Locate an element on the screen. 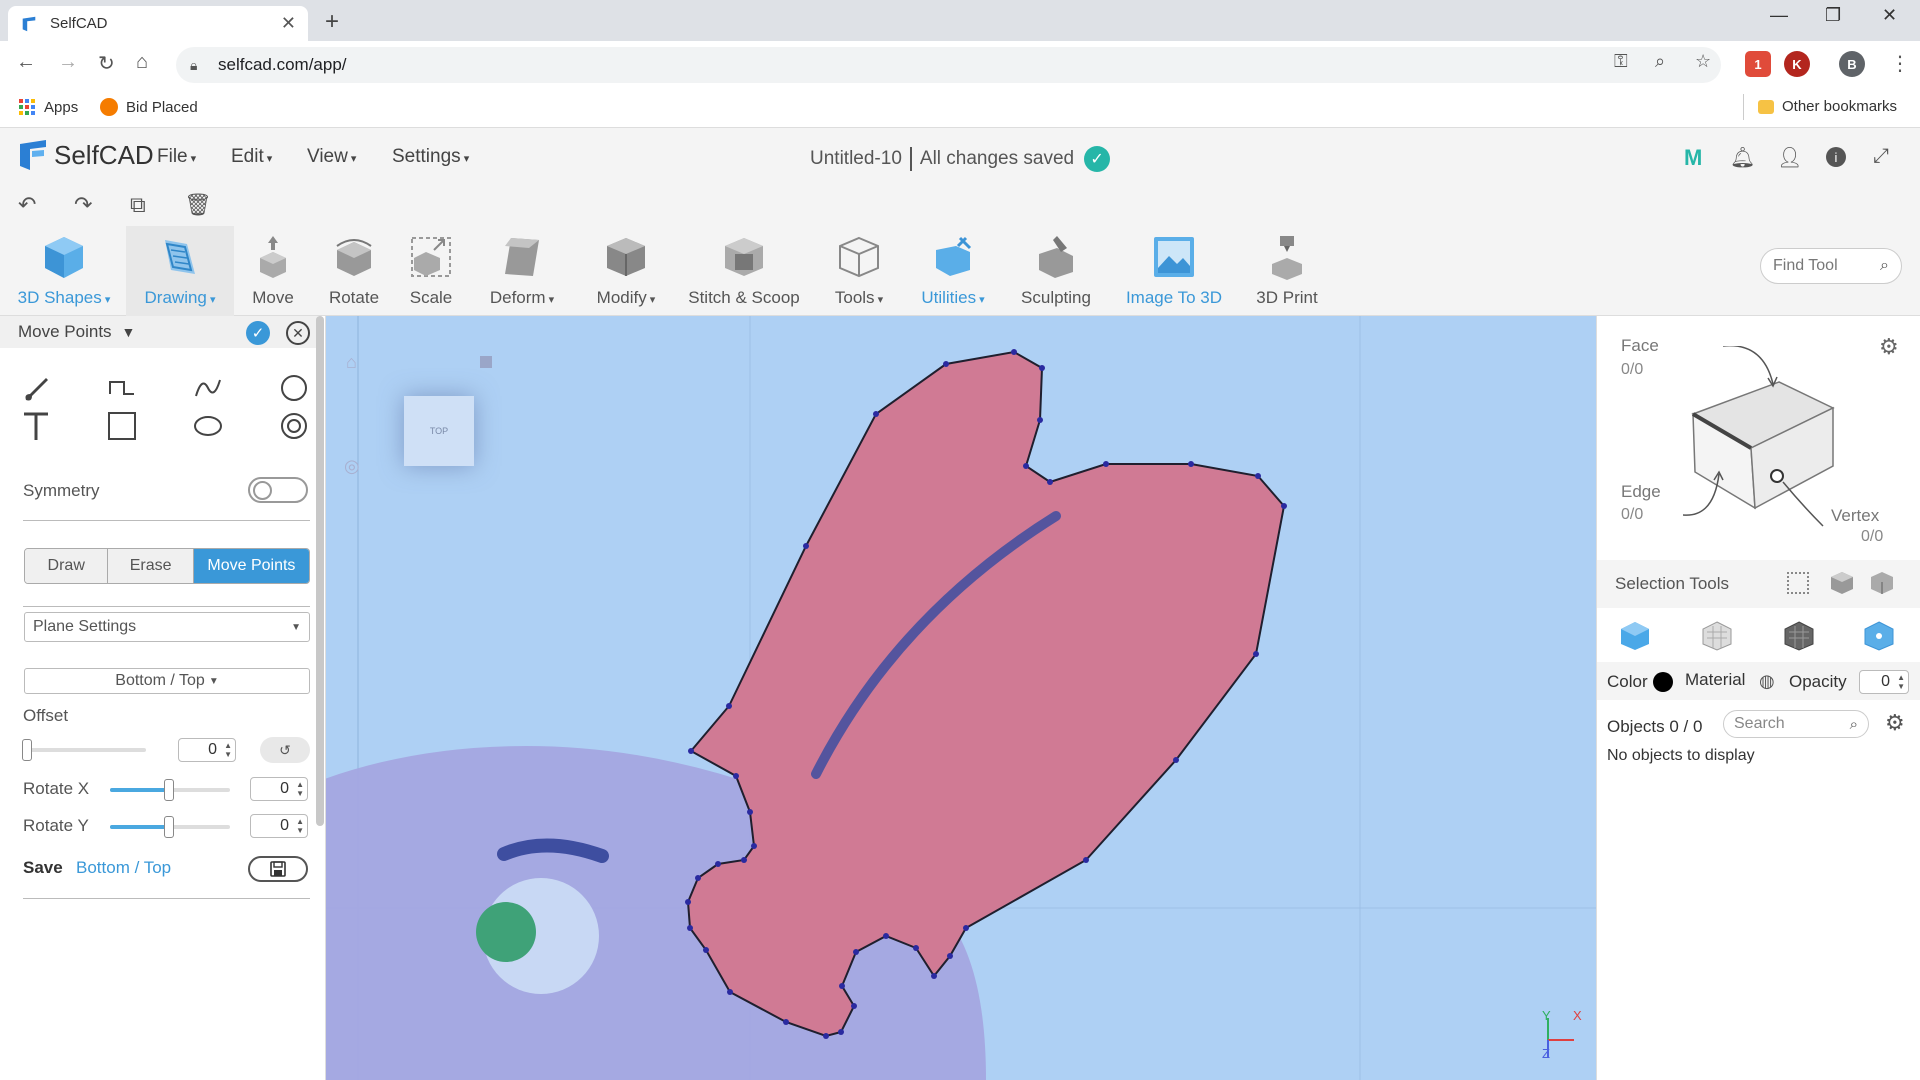  offset-slider is located at coordinates (85, 750).